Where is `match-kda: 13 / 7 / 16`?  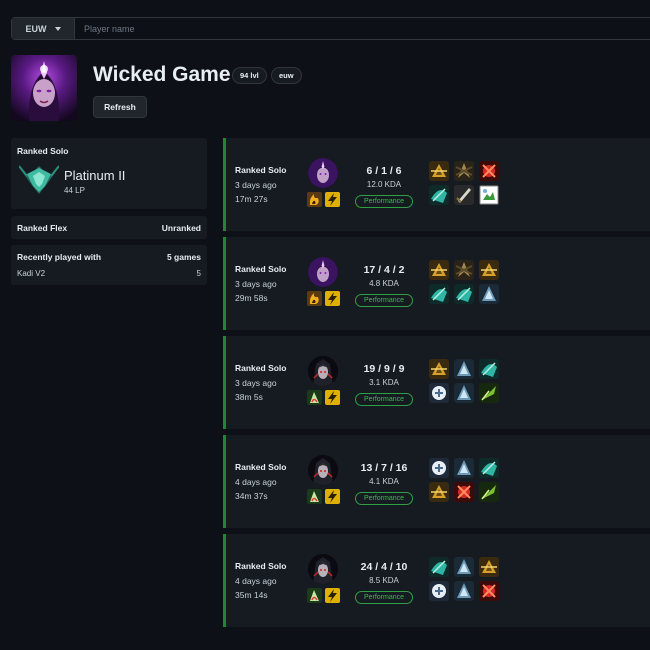
match-kda: 13 / 7 / 16 is located at coordinates (384, 468).